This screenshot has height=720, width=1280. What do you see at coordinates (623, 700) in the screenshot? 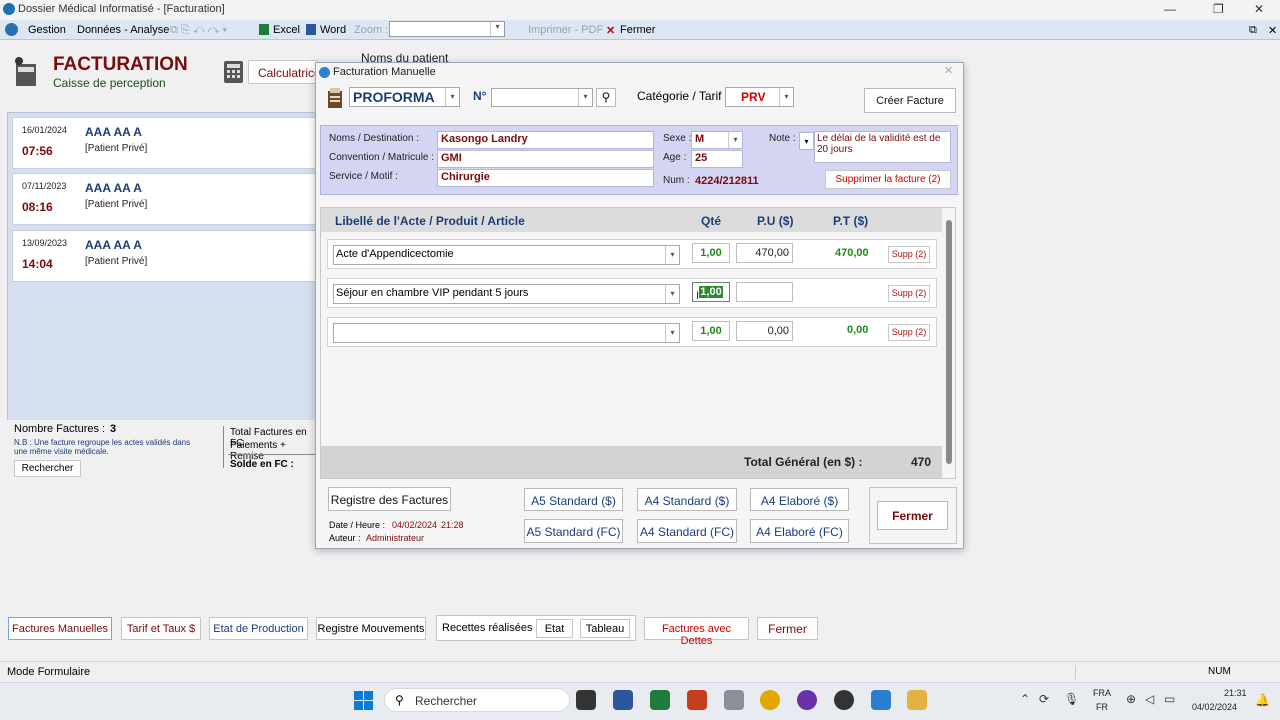
I see `word-app-icon` at bounding box center [623, 700].